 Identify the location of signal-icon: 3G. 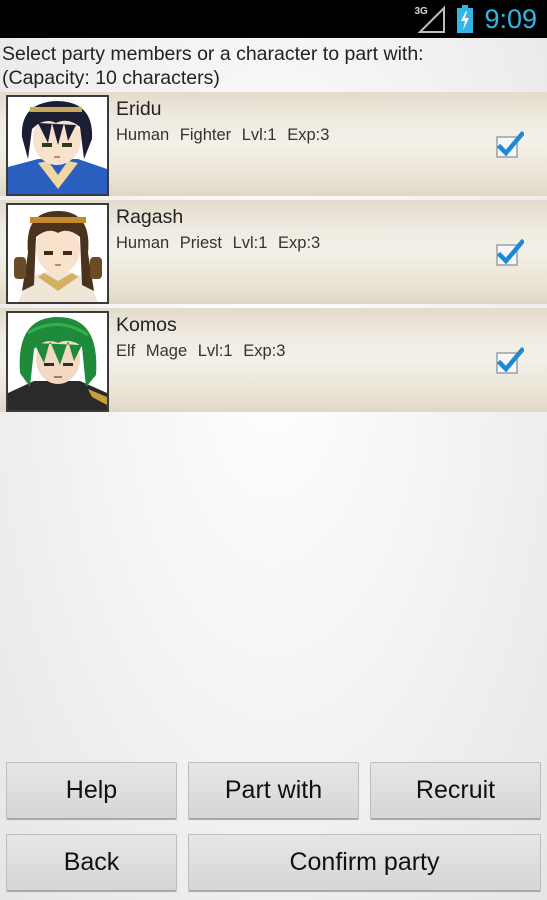
(431, 19).